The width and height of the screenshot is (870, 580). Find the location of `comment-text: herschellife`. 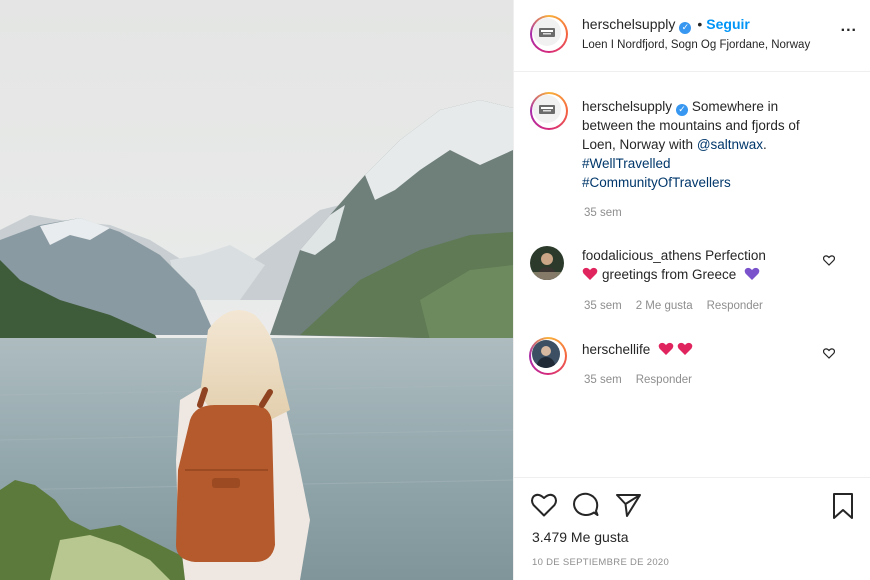

comment-text: herschellife is located at coordinates (692, 349).